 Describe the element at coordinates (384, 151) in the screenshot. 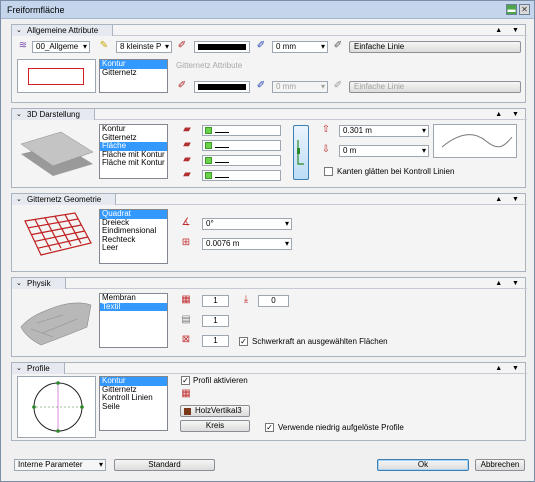

I see `offset-bottom-dropdown: 0 m` at that location.